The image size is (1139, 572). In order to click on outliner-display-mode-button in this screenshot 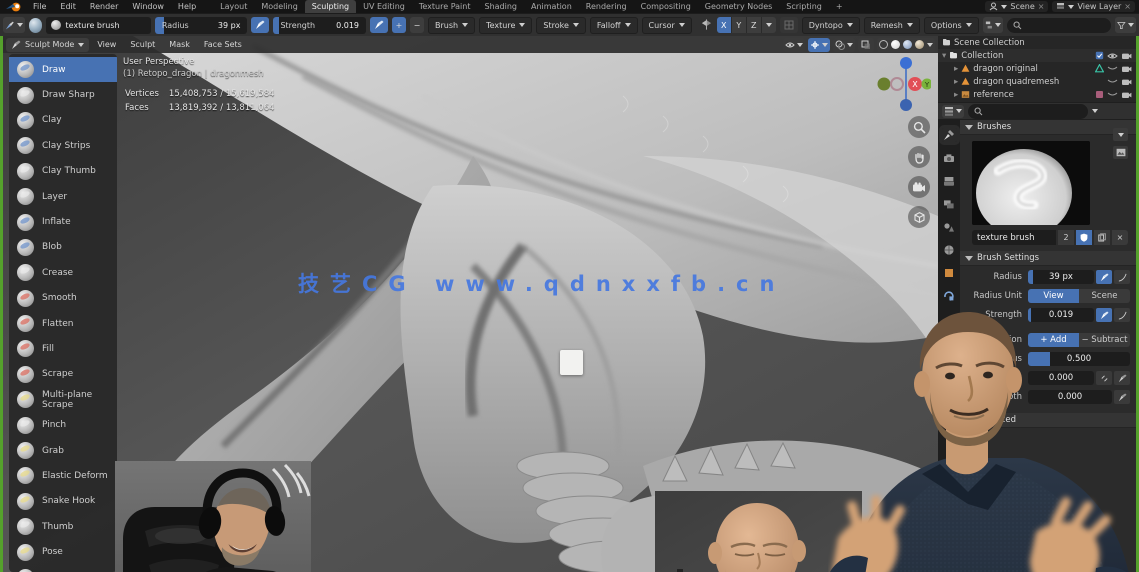, I will do `click(993, 25)`.